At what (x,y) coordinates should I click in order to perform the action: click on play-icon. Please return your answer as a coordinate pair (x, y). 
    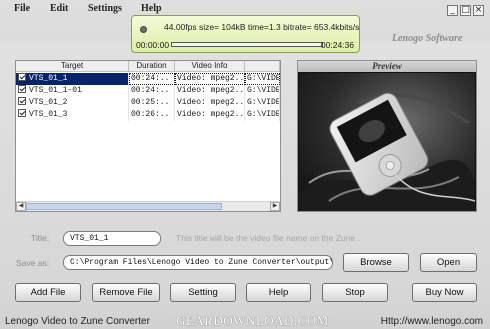
    Looking at the image, I should click on (143, 29).